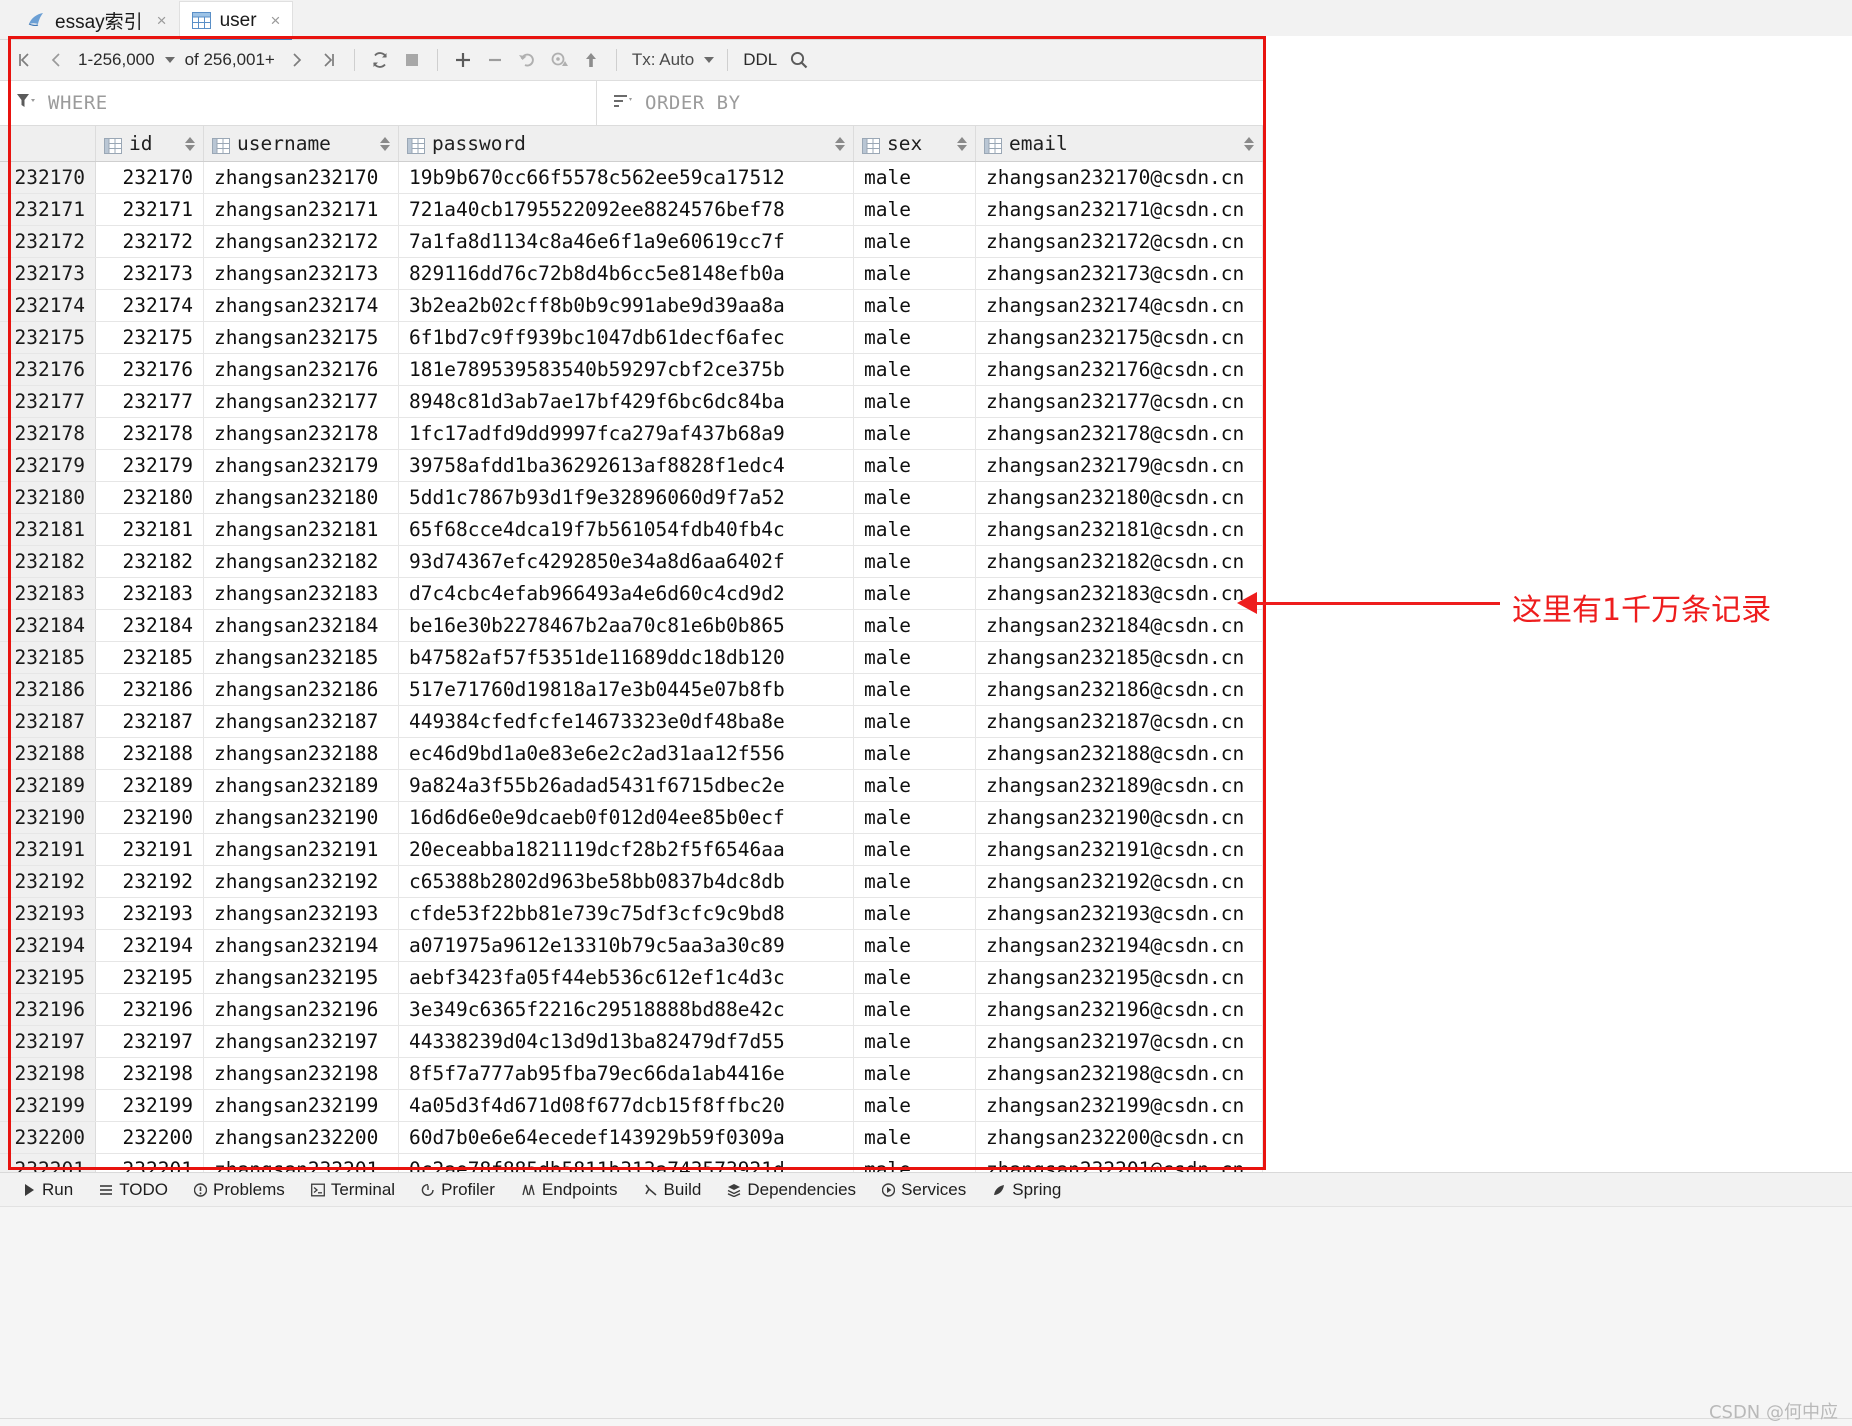  Describe the element at coordinates (626, 1073) in the screenshot. I see `cell-password: 8f5f7a777ab95fba79ec66da1ab4416e` at that location.